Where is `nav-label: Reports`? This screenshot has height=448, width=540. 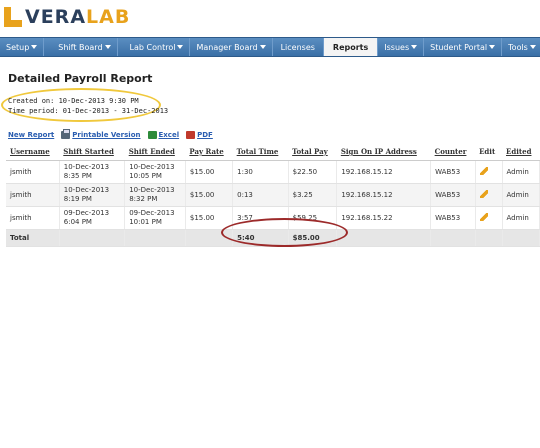 nav-label: Reports is located at coordinates (350, 47).